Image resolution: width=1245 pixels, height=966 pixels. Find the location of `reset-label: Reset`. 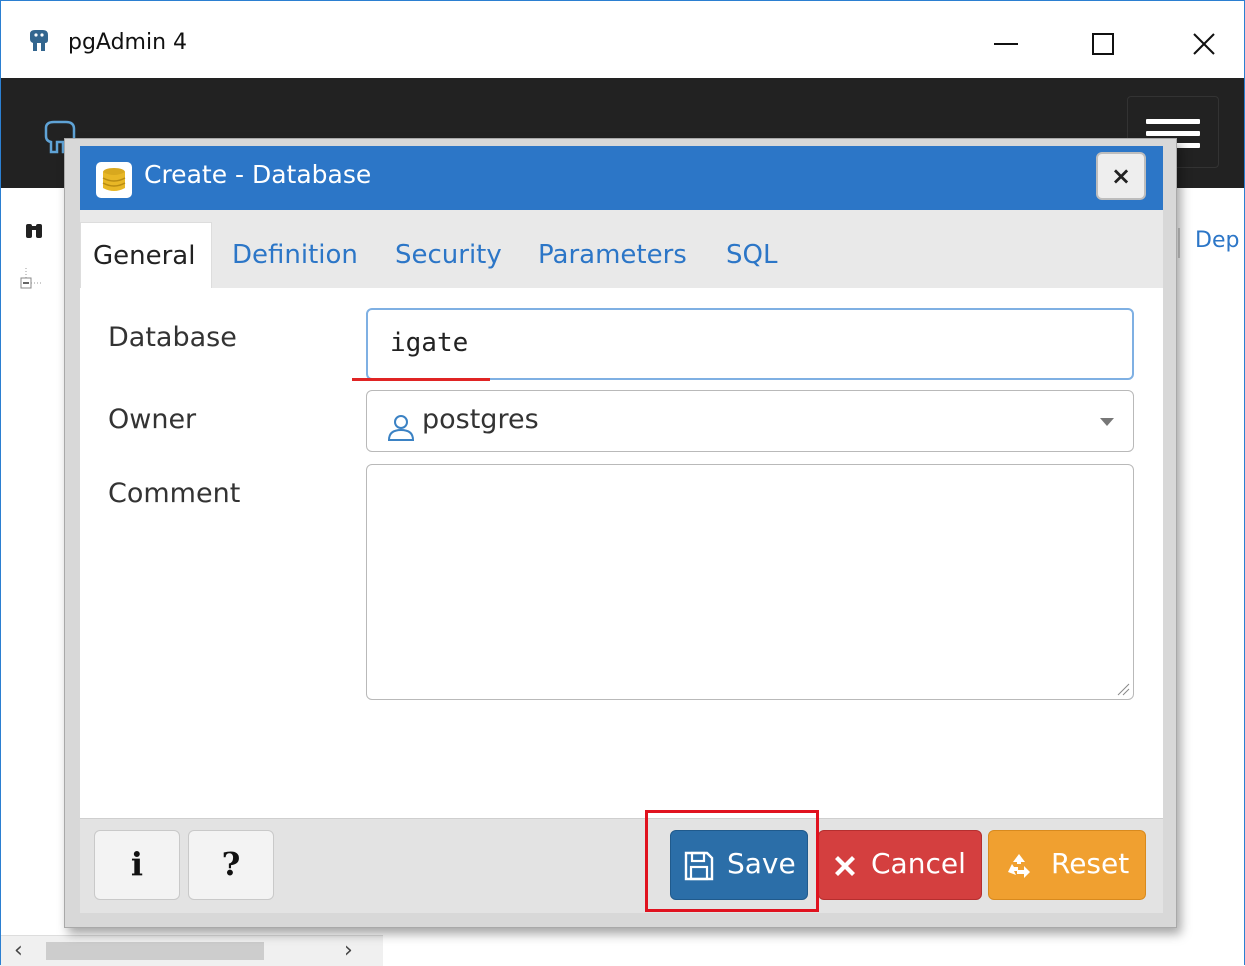

reset-label: Reset is located at coordinates (1090, 863).